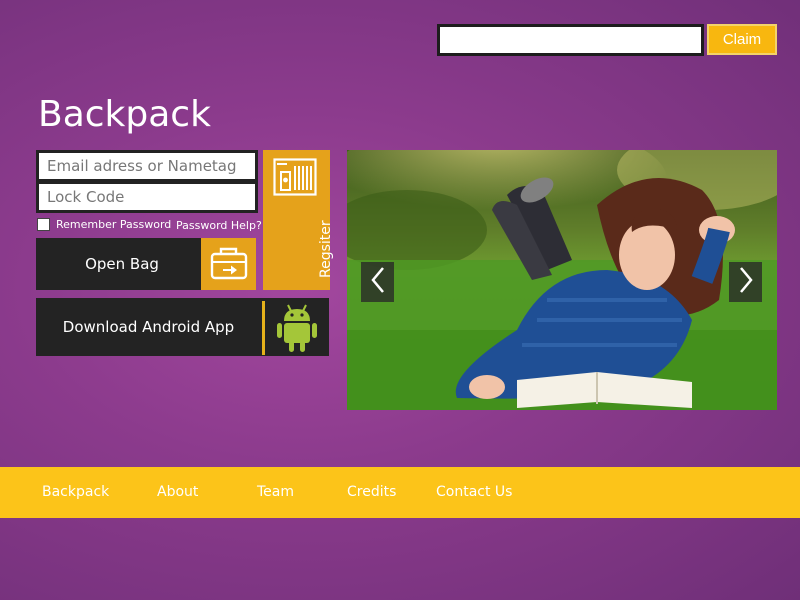 This screenshot has height=600, width=800. What do you see at coordinates (570, 40) in the screenshot?
I see `claim-input` at bounding box center [570, 40].